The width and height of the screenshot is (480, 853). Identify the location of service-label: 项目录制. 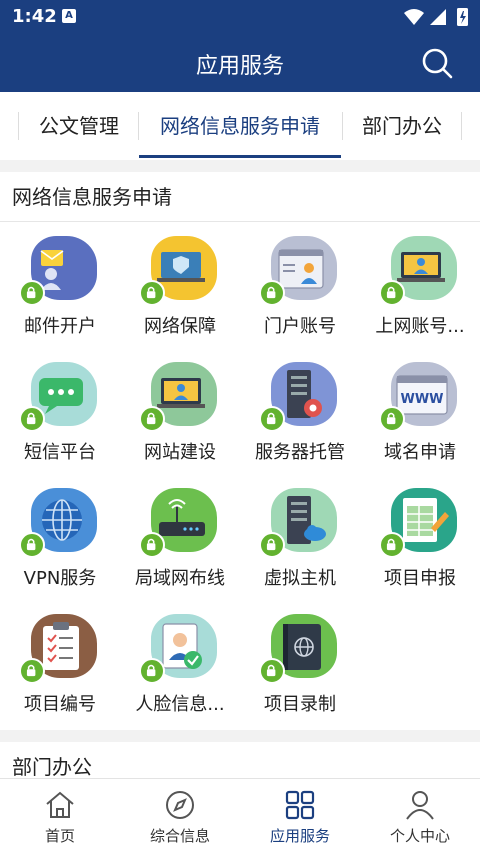
(300, 704).